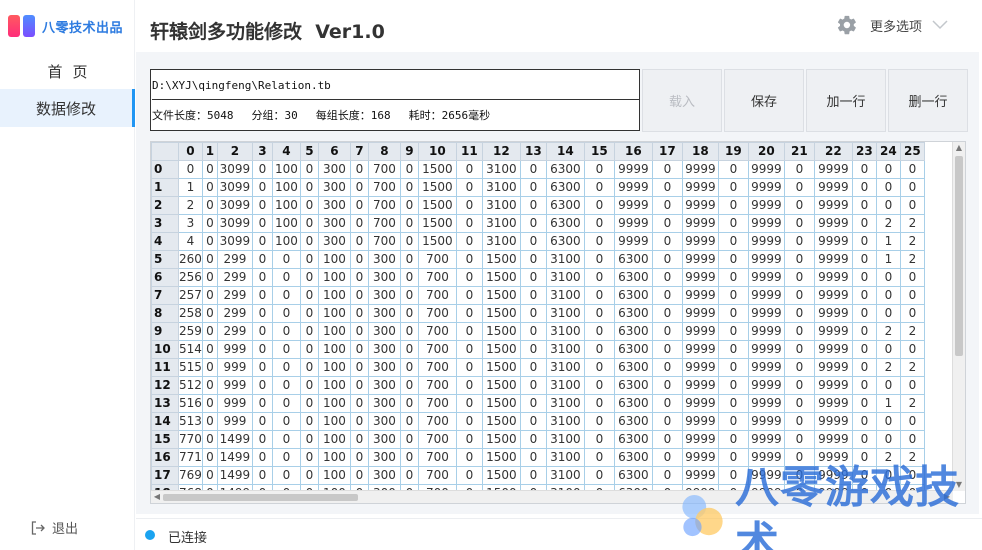 This screenshot has width=982, height=550. Describe the element at coordinates (190, 151) in the screenshot. I see `column-header: 0` at that location.